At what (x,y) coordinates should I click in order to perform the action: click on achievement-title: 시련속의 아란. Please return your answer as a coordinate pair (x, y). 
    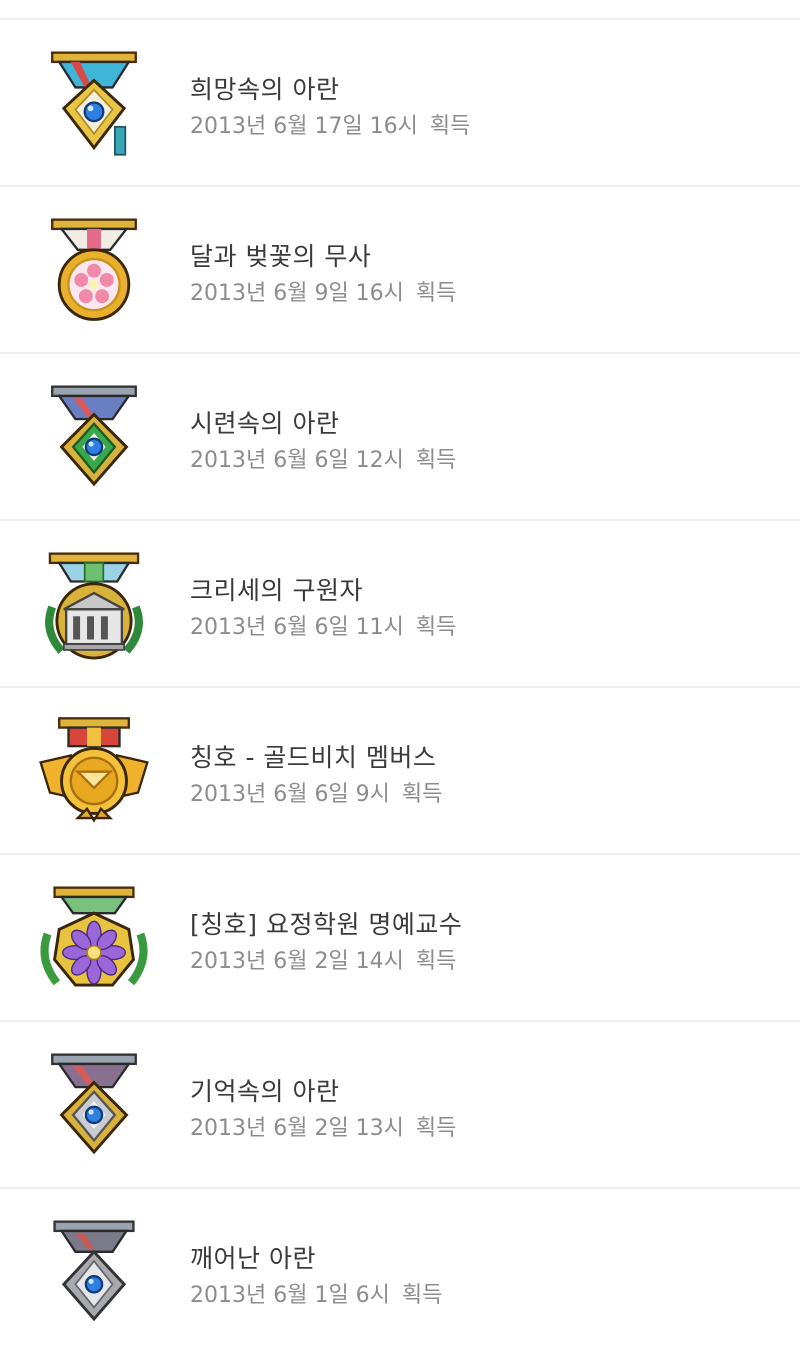
    Looking at the image, I should click on (265, 423).